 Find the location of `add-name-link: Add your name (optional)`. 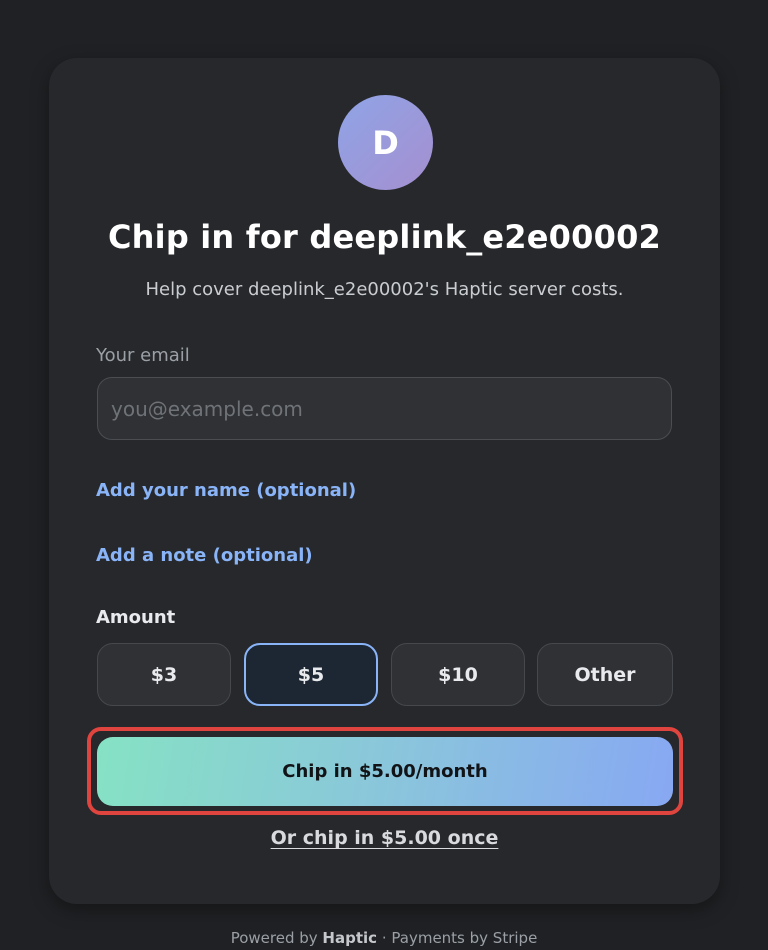

add-name-link: Add your name (optional) is located at coordinates (226, 490).